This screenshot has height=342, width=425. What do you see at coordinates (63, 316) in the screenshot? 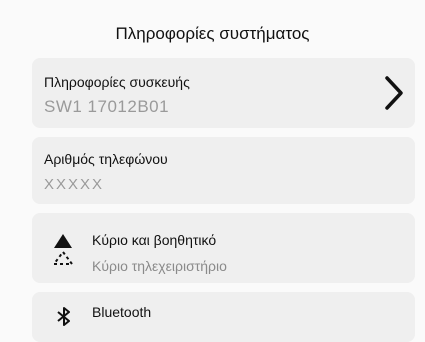
I see `bluetooth-icon` at bounding box center [63, 316].